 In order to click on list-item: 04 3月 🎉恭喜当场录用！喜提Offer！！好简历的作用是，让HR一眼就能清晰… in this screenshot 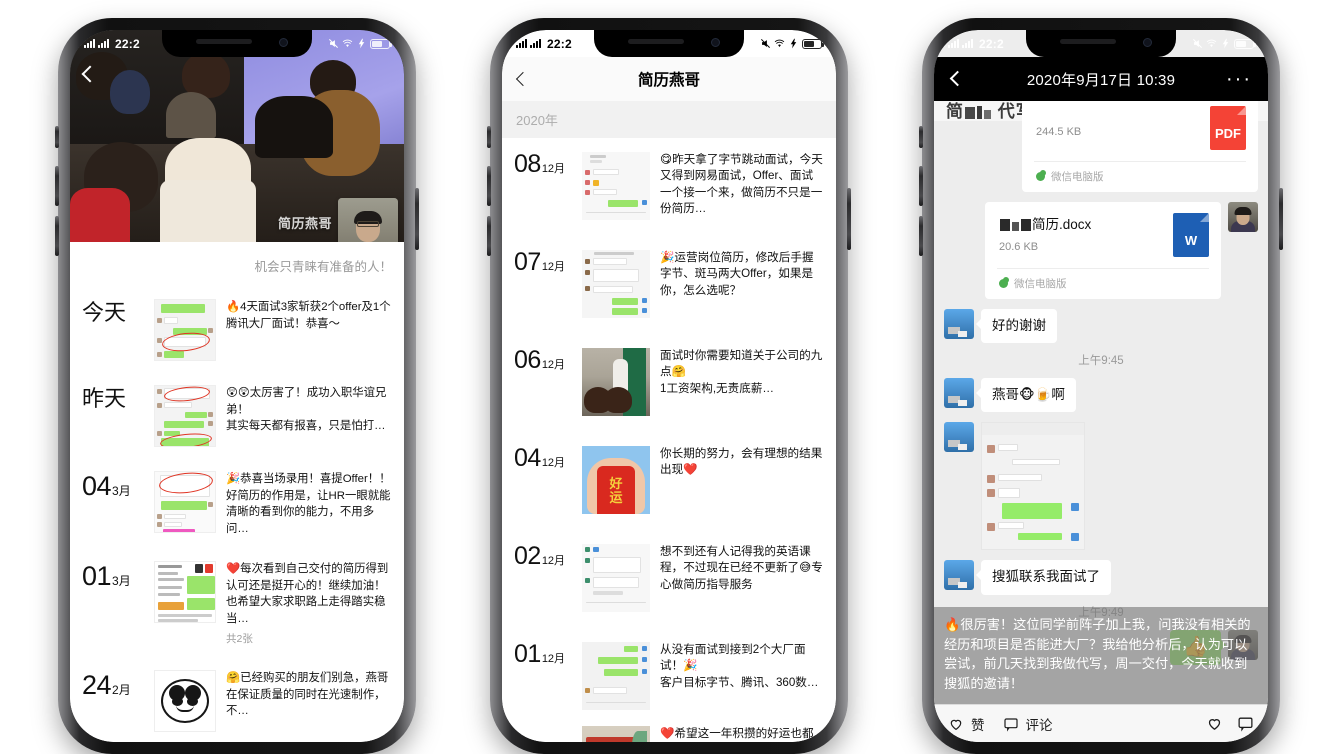, I will do `click(237, 510)`.